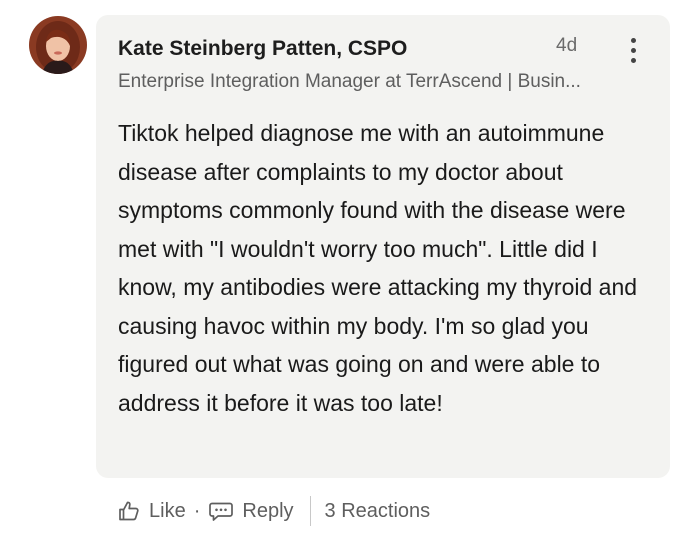 The height and width of the screenshot is (540, 700). Describe the element at coordinates (129, 511) in the screenshot. I see `thumbs-up-icon` at that location.